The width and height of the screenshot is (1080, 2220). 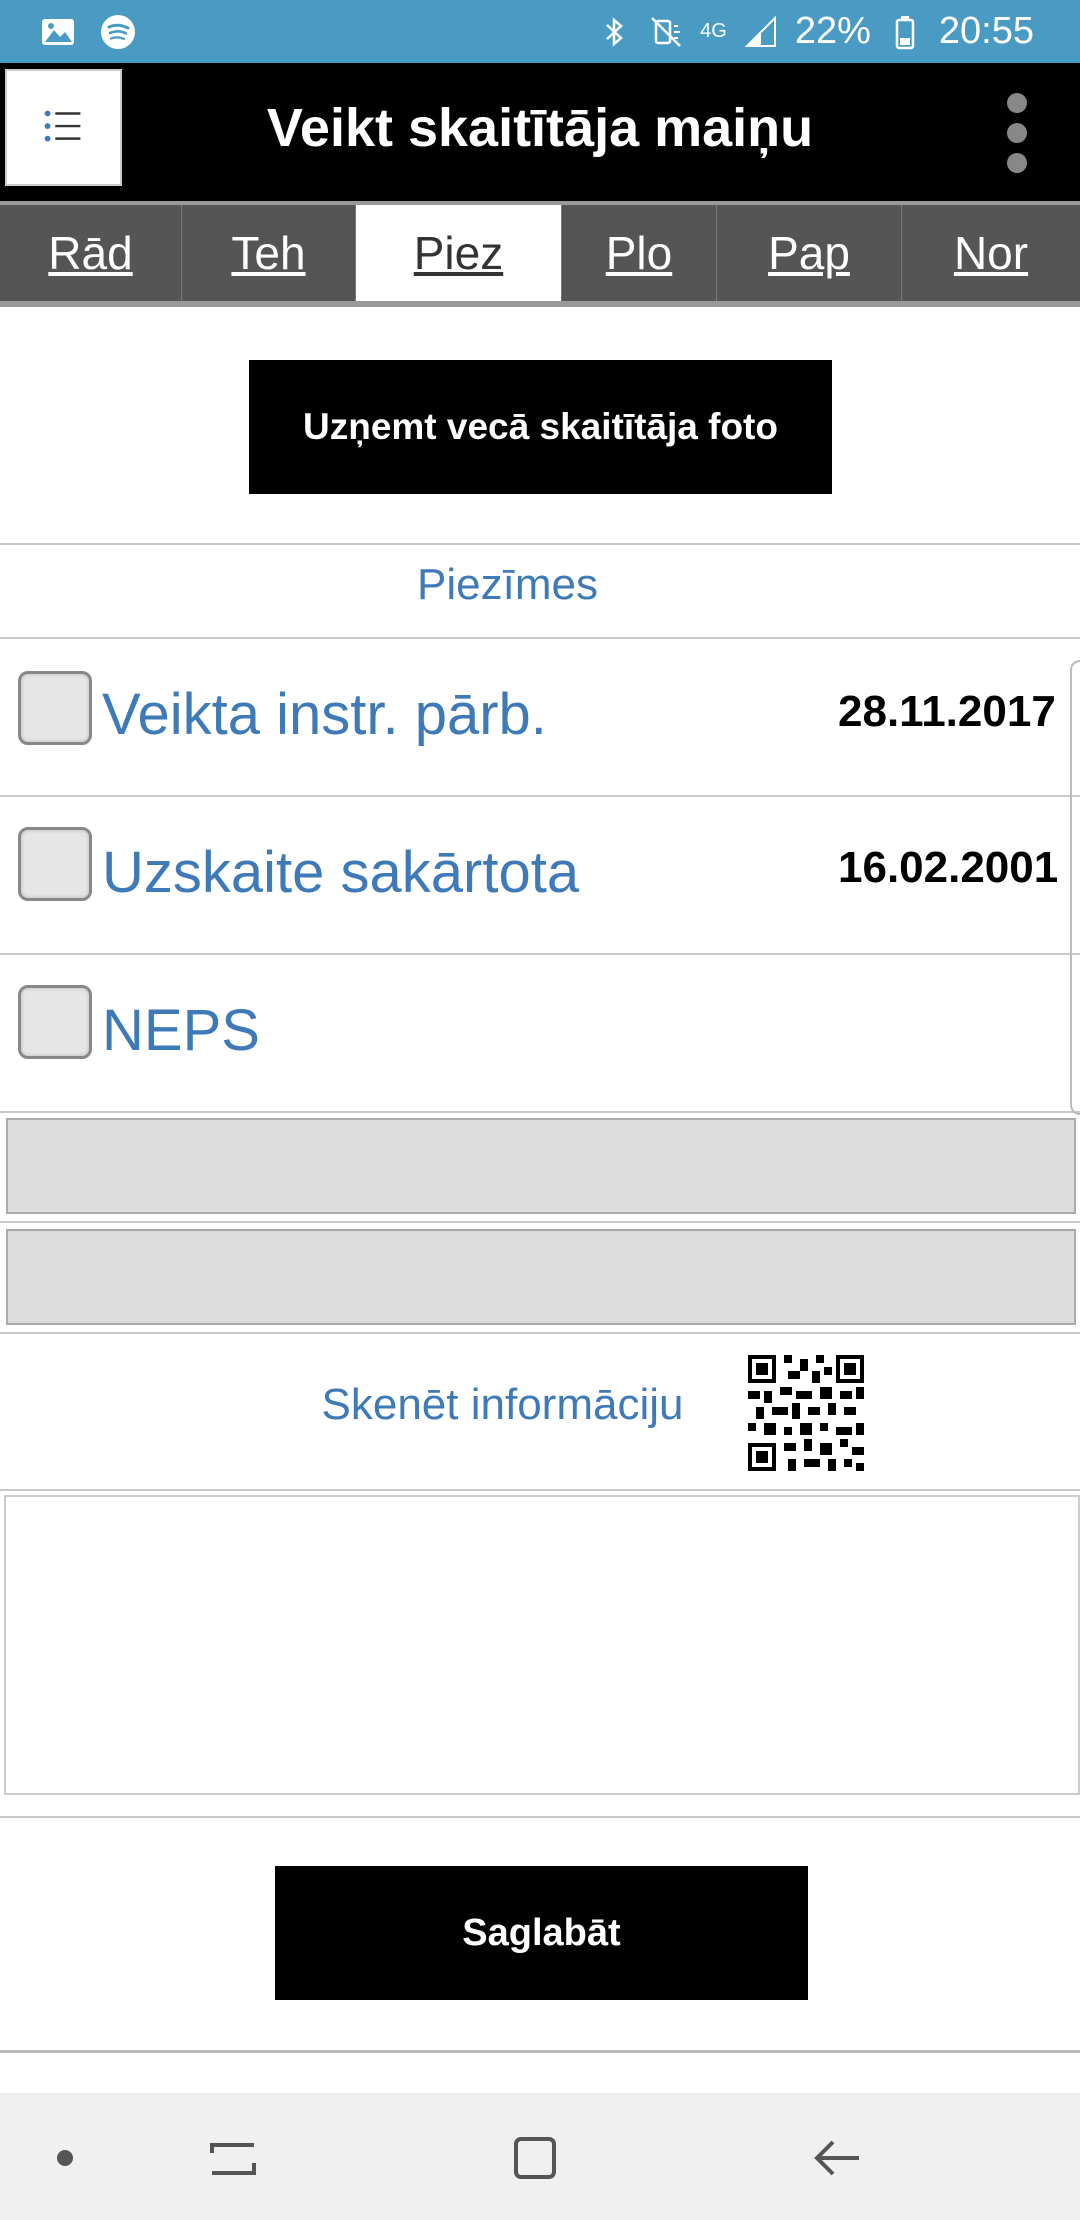 I want to click on tab-nor: Nor, so click(x=991, y=253).